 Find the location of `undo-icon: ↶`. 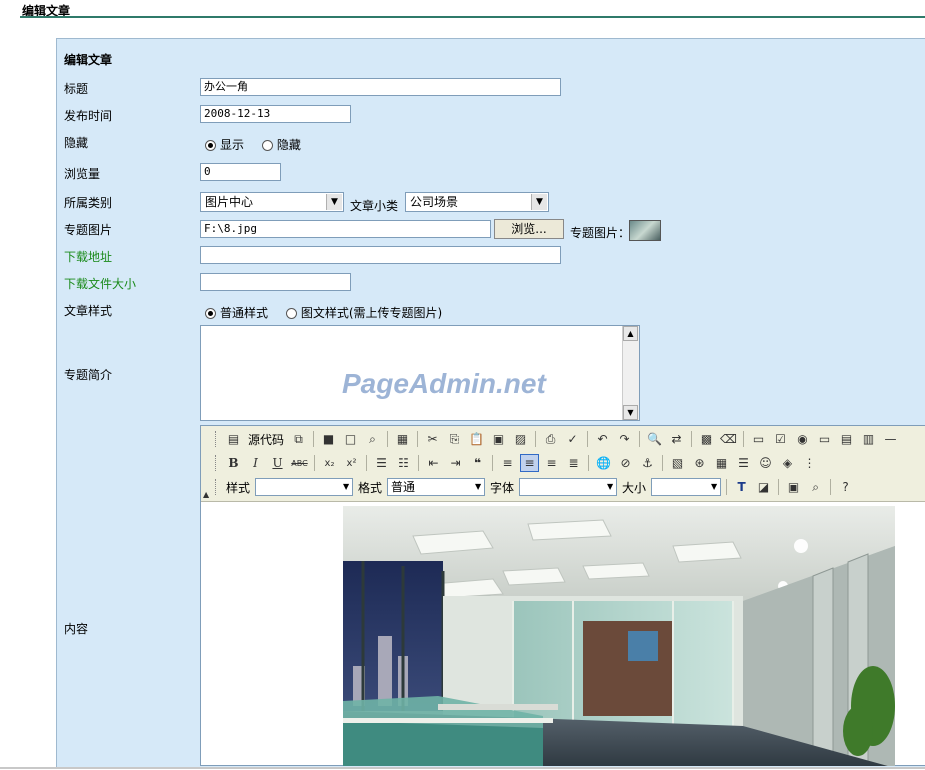

undo-icon: ↶ is located at coordinates (602, 439).